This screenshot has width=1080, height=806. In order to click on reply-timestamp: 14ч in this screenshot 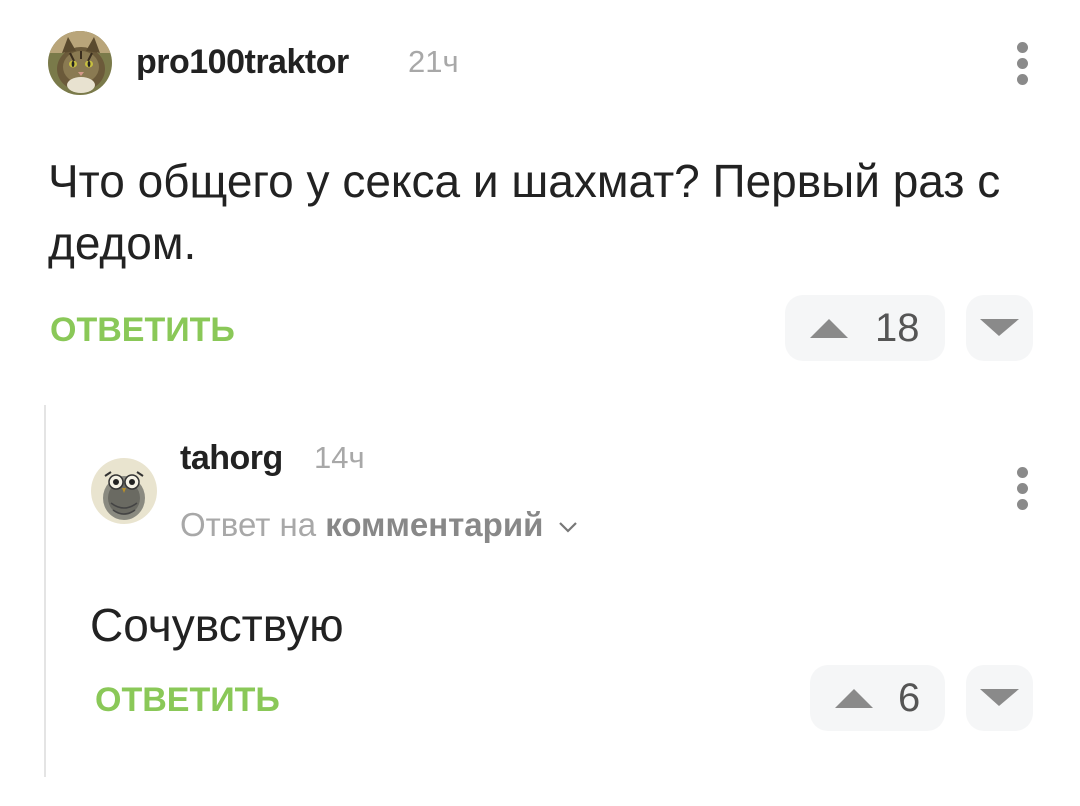, I will do `click(339, 457)`.